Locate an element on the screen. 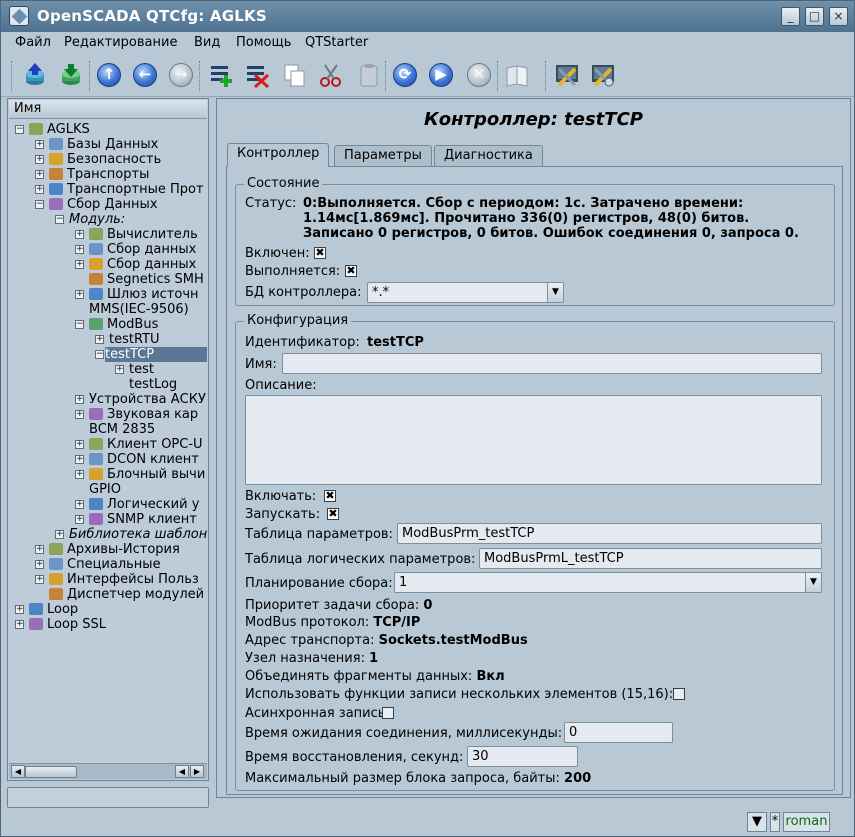 The image size is (855, 837). user-indicator: roman is located at coordinates (806, 822).